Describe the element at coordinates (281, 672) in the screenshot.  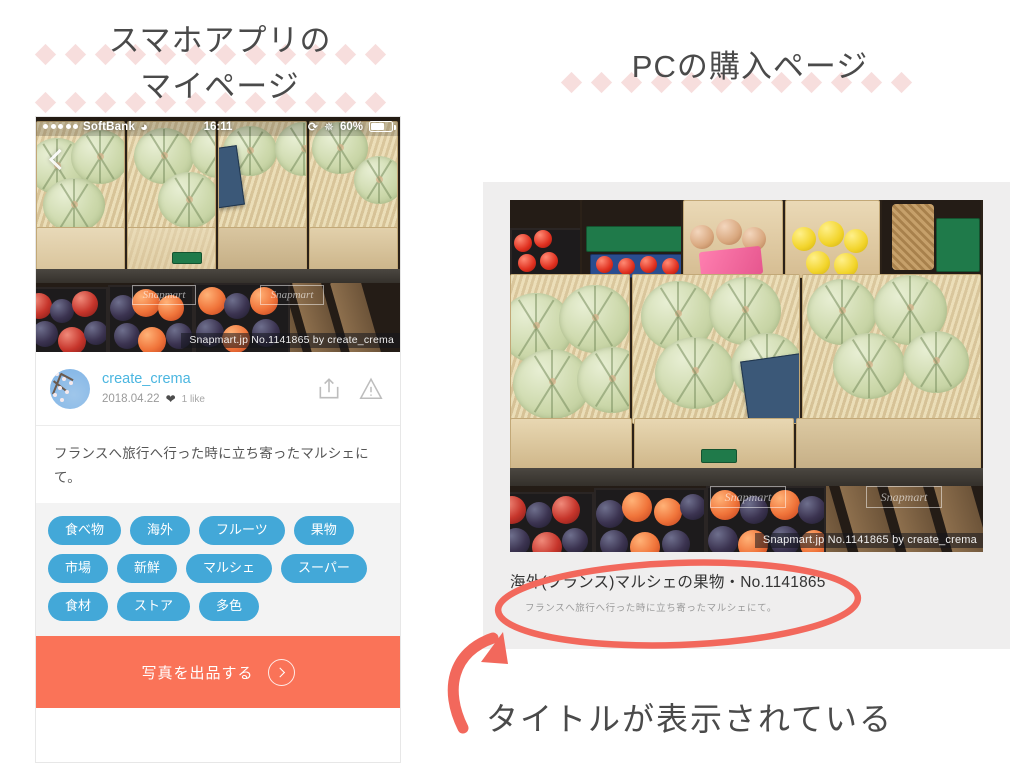
I see `chevron-right-icon` at that location.